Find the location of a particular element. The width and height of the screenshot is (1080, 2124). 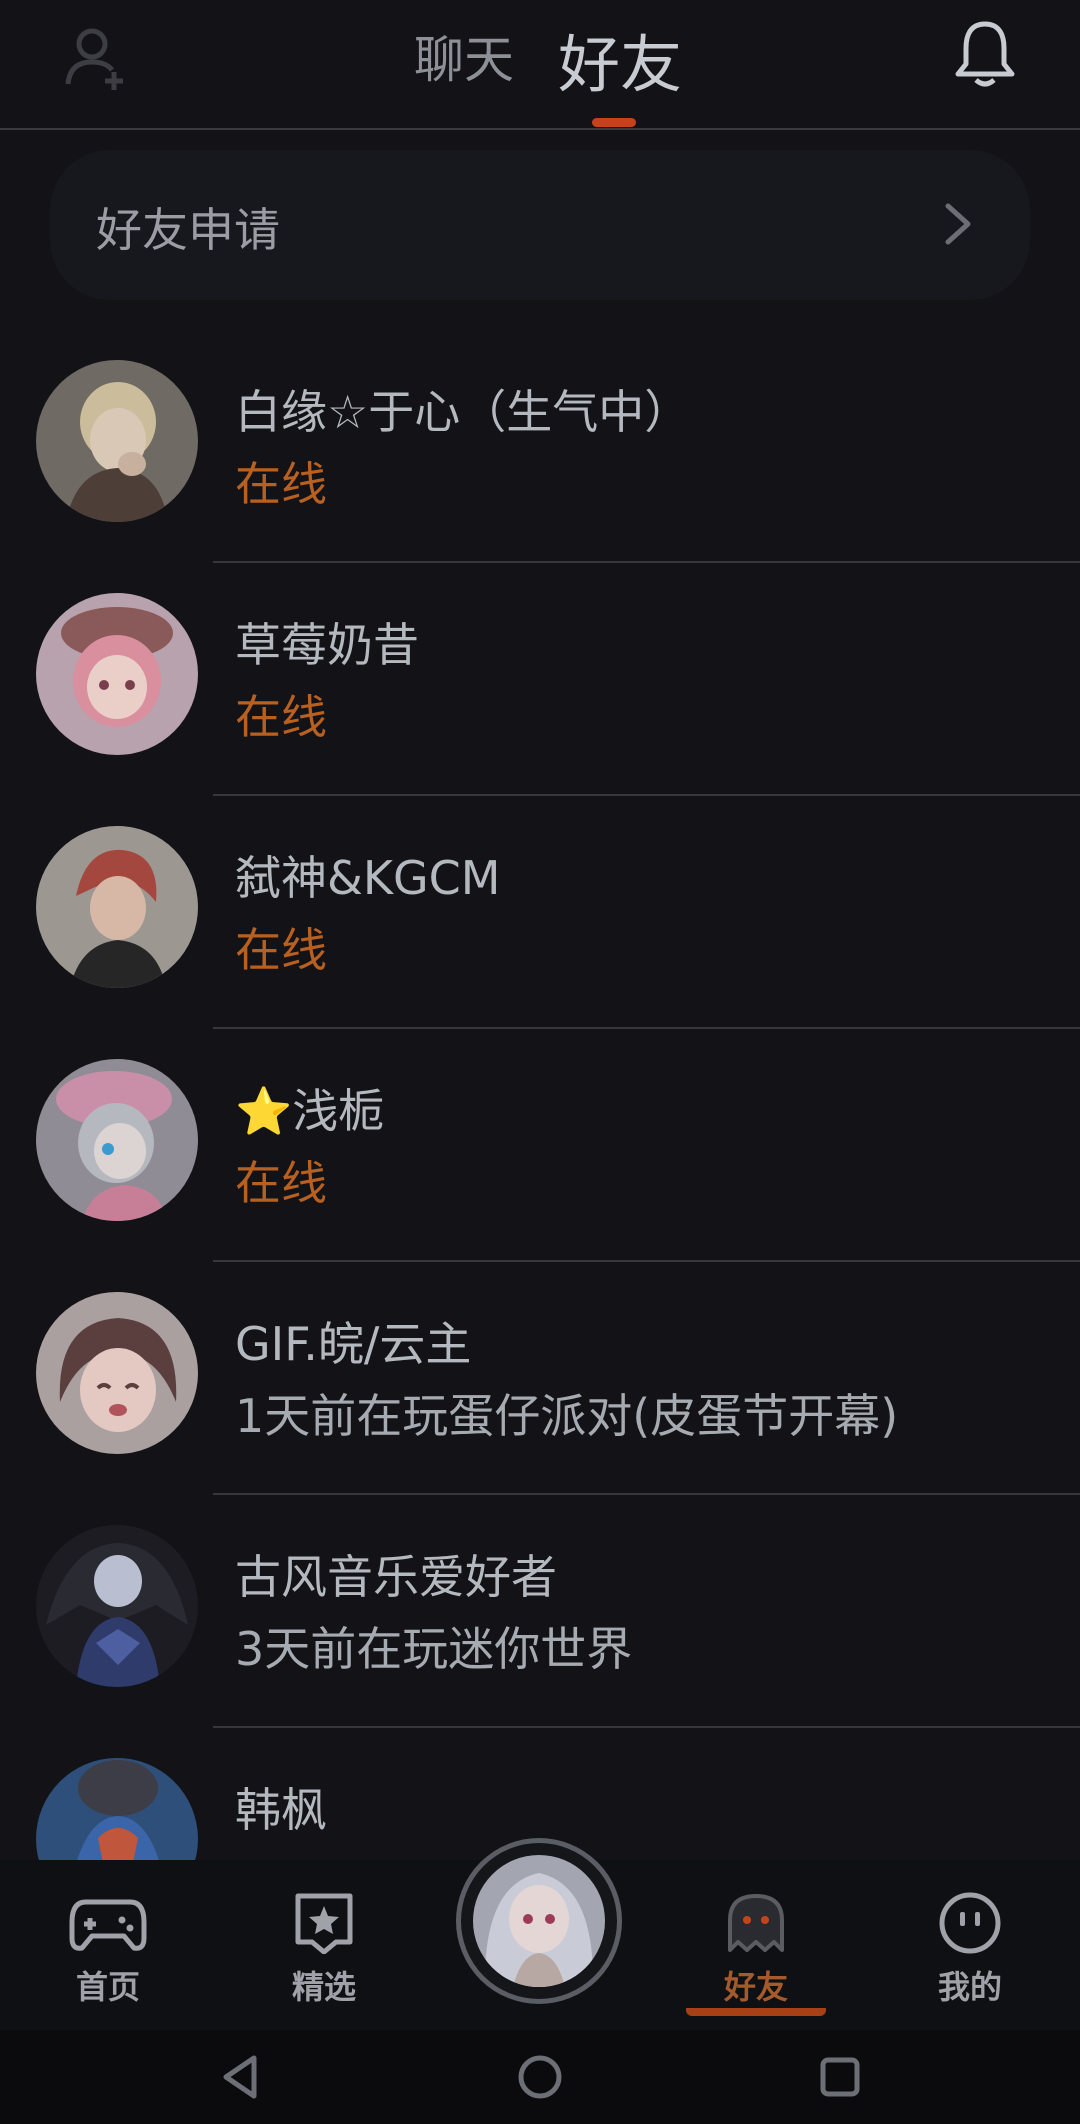

friend-row: ⭐浅栀 在线 is located at coordinates (540, 1145).